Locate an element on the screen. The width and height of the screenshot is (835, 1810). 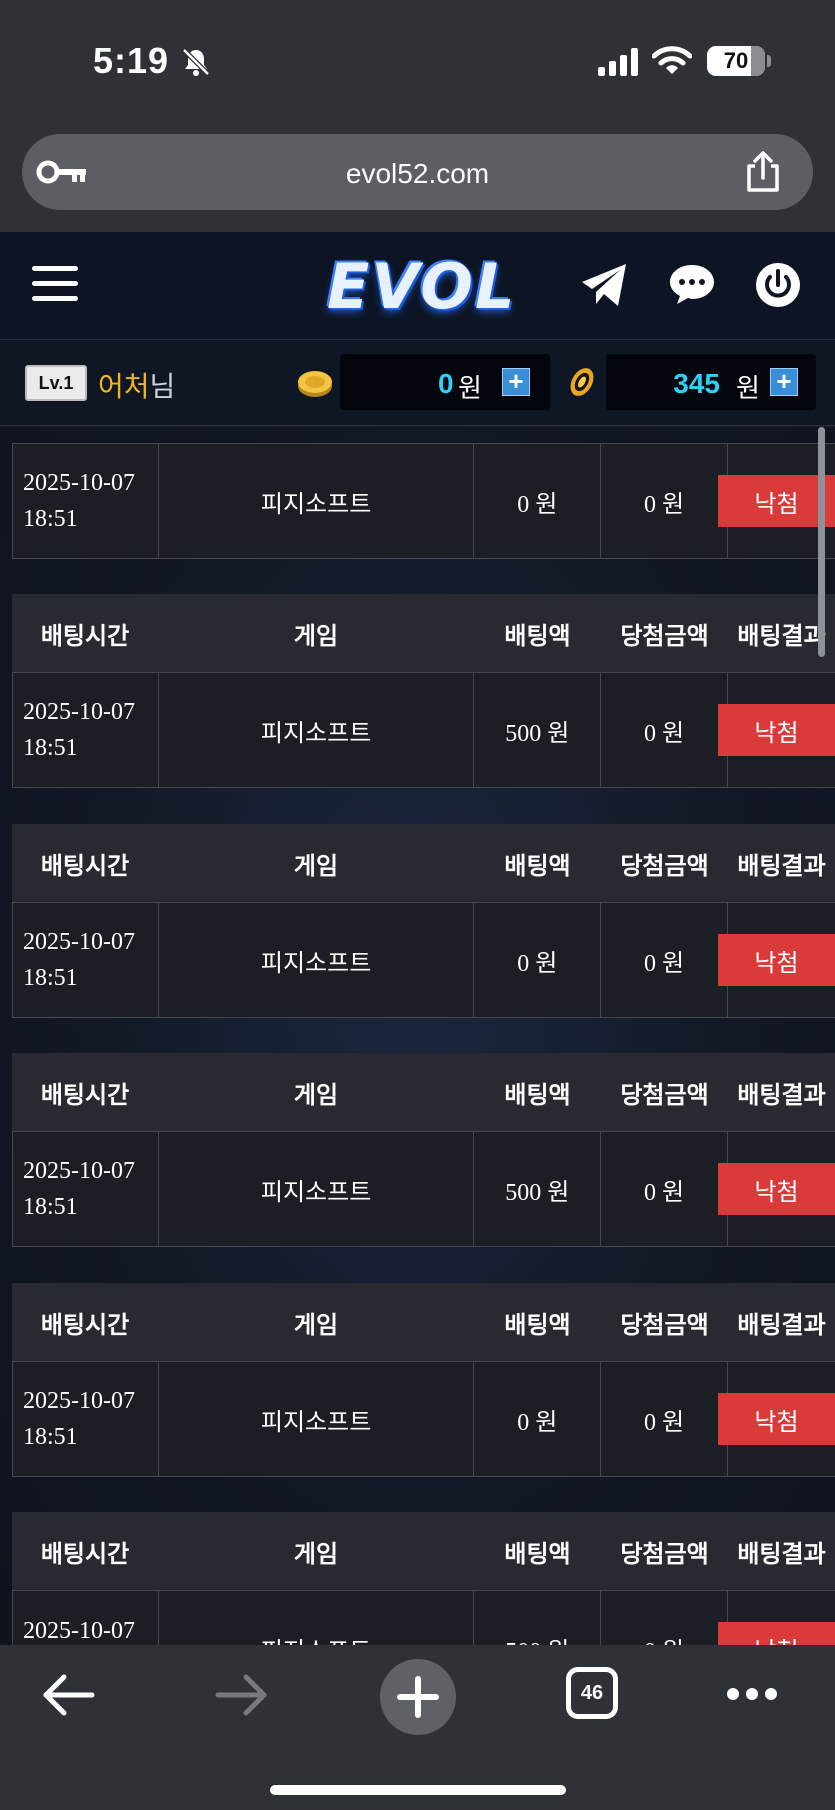
browser-toolbar: evol52.com is located at coordinates (417, 178).